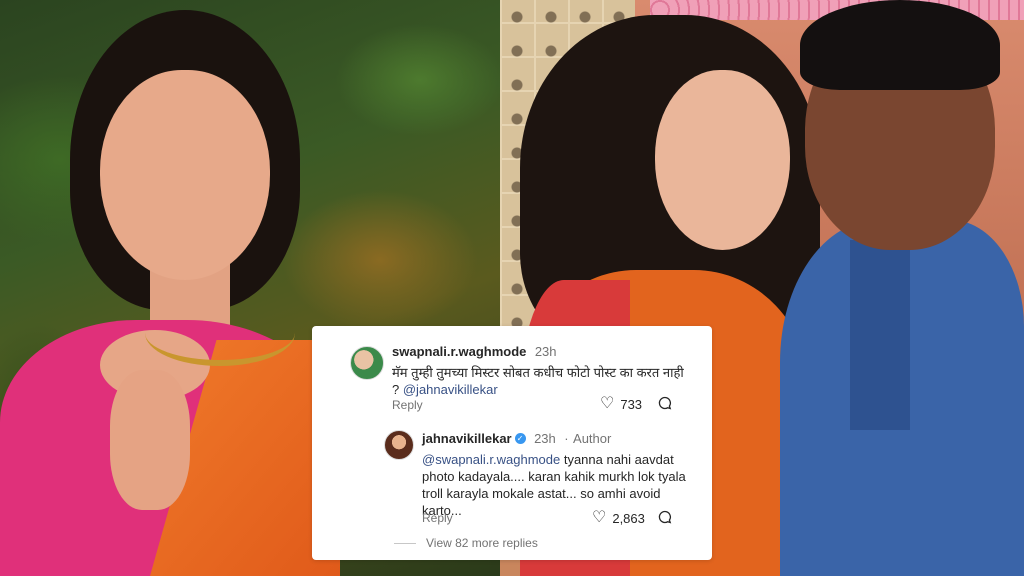 This screenshot has height=576, width=1024. What do you see at coordinates (545, 351) in the screenshot?
I see `comment-time: 23h` at bounding box center [545, 351].